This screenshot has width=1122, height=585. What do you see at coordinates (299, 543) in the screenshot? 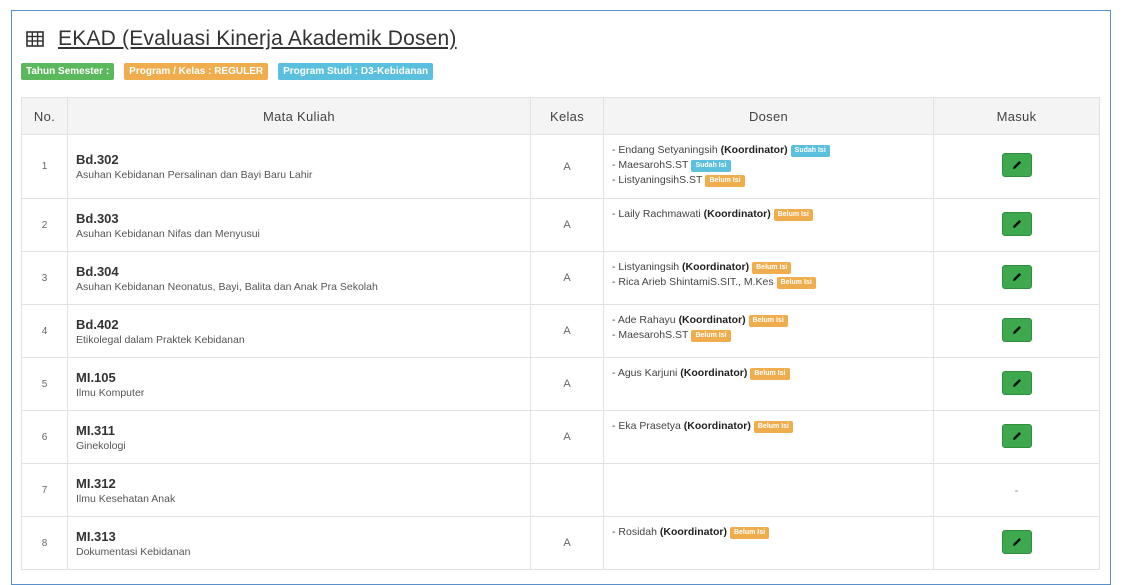
I see `course-cell: MI.313 Dokumentasi Kebidanan` at bounding box center [299, 543].